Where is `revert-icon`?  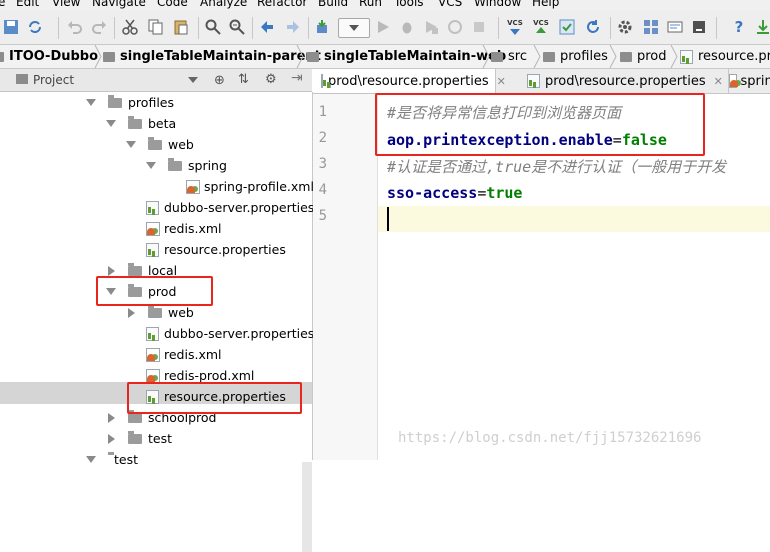
revert-icon is located at coordinates (593, 27).